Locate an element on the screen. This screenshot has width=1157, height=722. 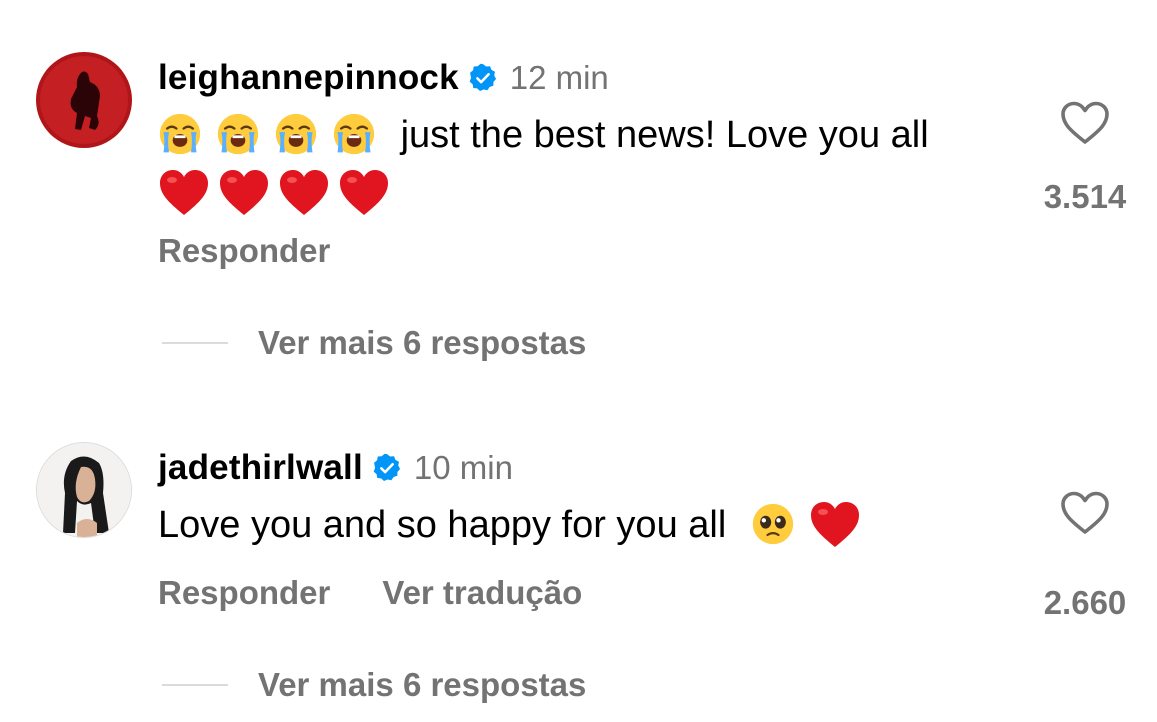
like-count: 2.660 is located at coordinates (1085, 602).